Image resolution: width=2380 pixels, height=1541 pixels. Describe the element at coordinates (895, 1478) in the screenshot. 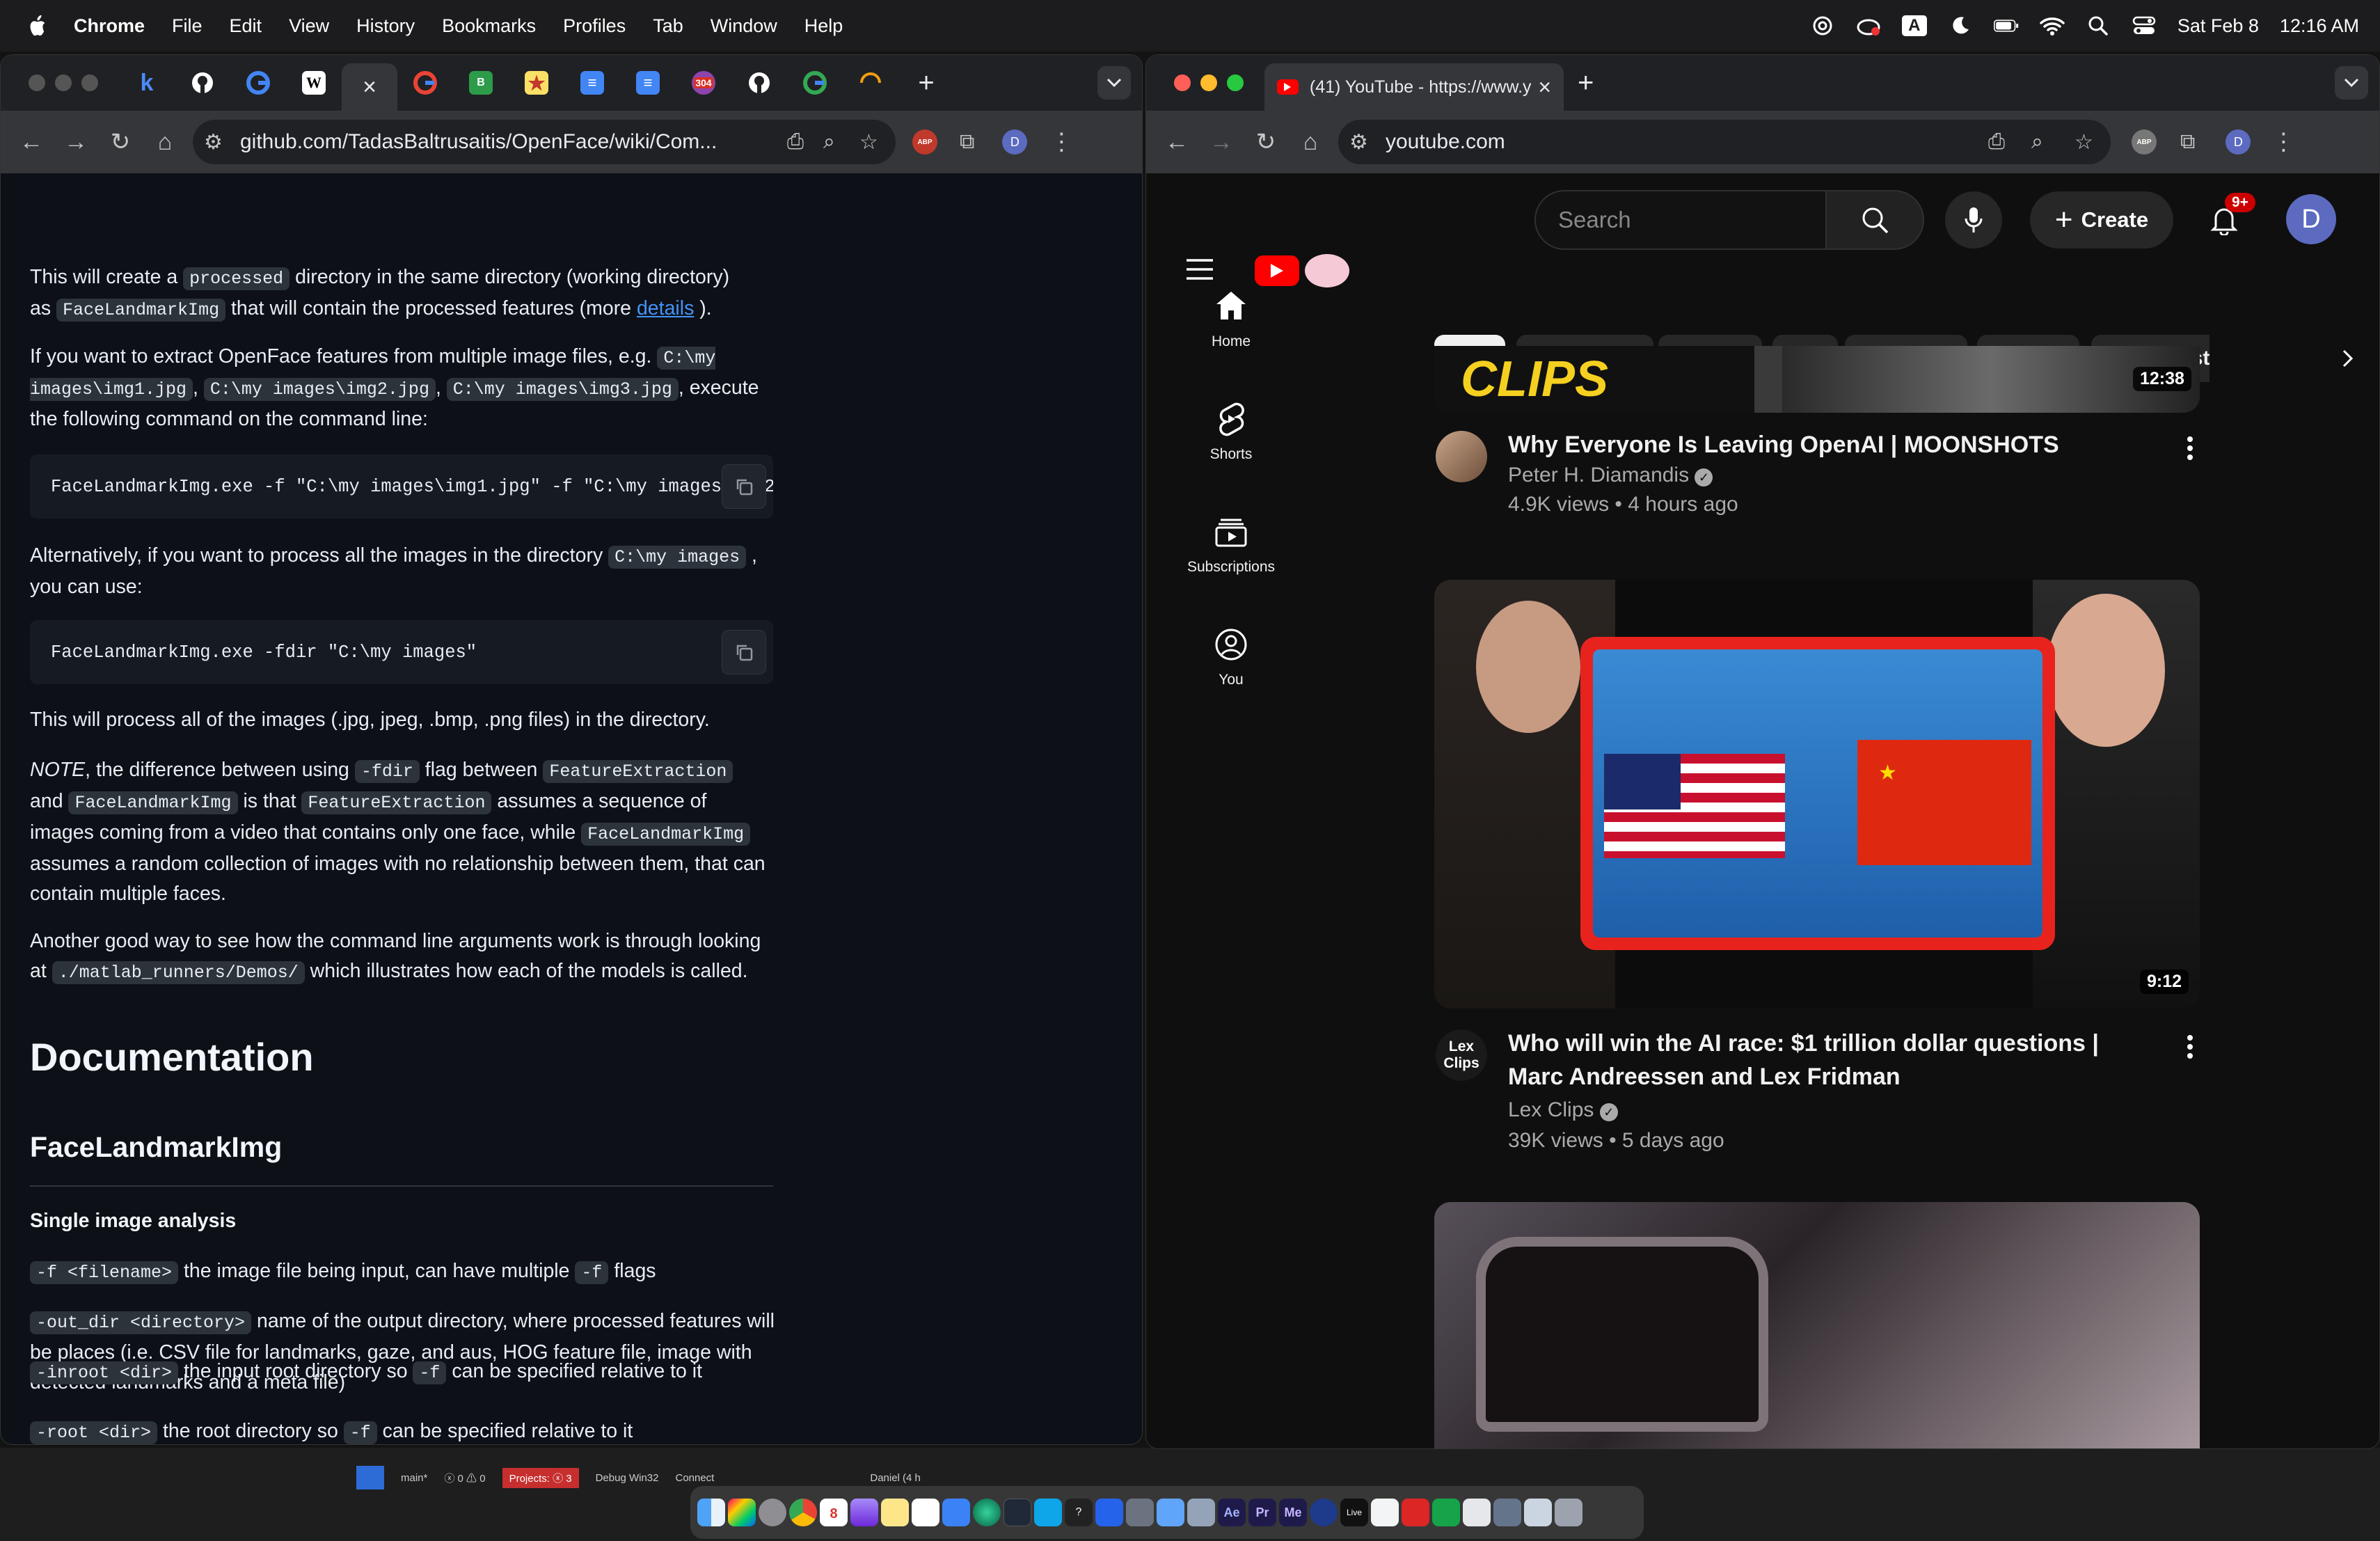

I see `live-share-user: Daniel (4 h` at that location.